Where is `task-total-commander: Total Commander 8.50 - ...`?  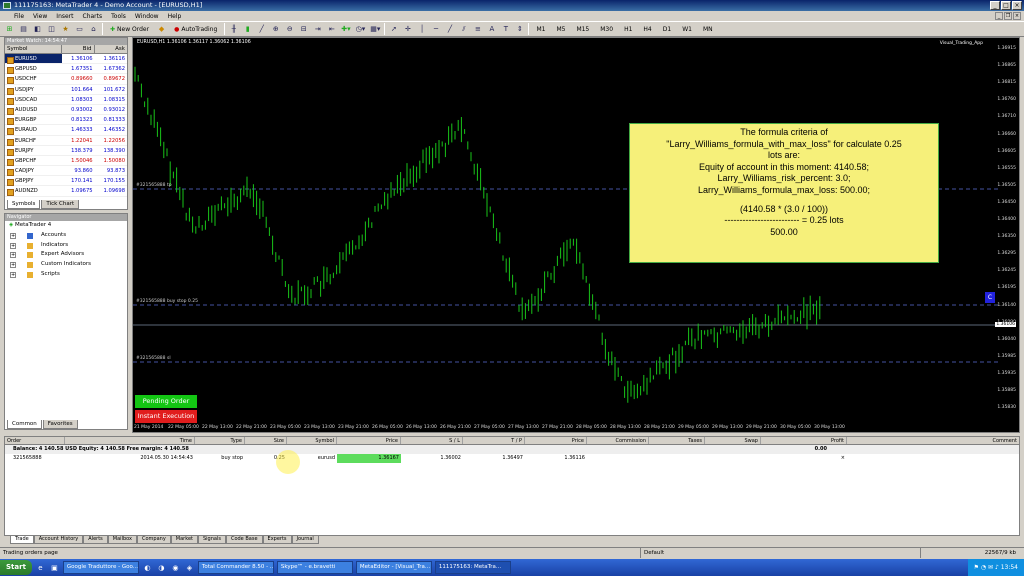 task-total-commander: Total Commander 8.50 - ... is located at coordinates (235, 567).